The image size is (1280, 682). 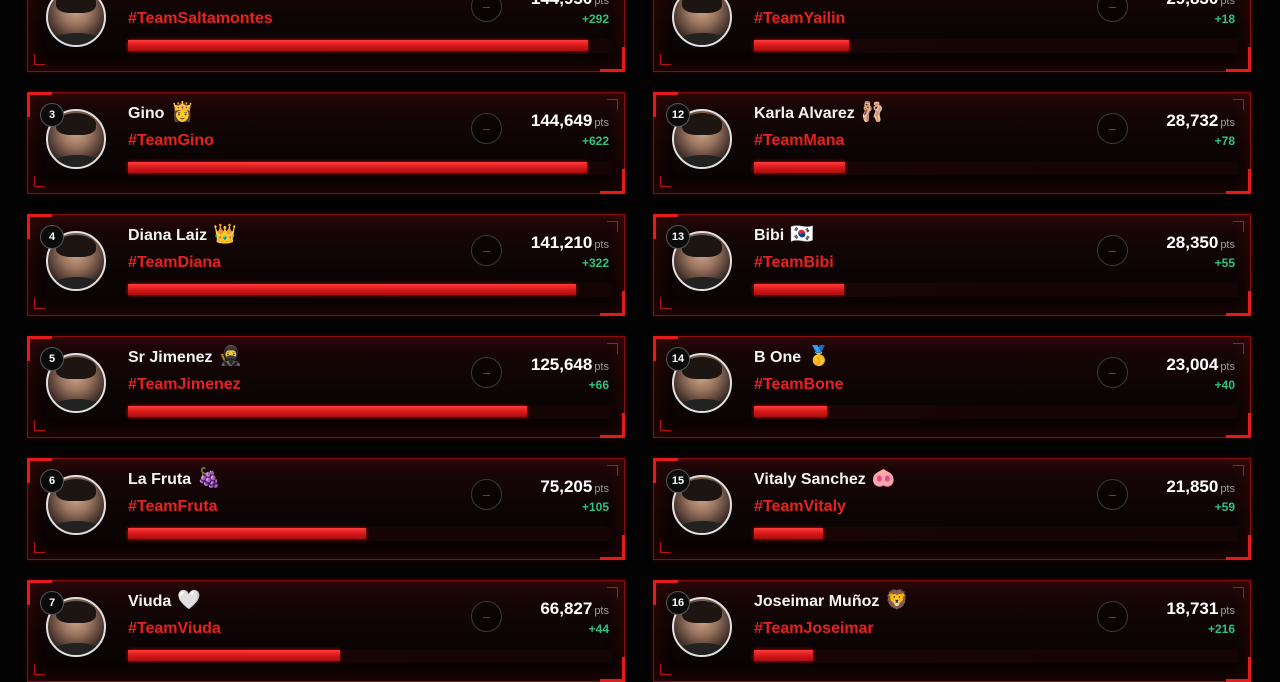 What do you see at coordinates (52, 237) in the screenshot?
I see `rank-badge: 4` at bounding box center [52, 237].